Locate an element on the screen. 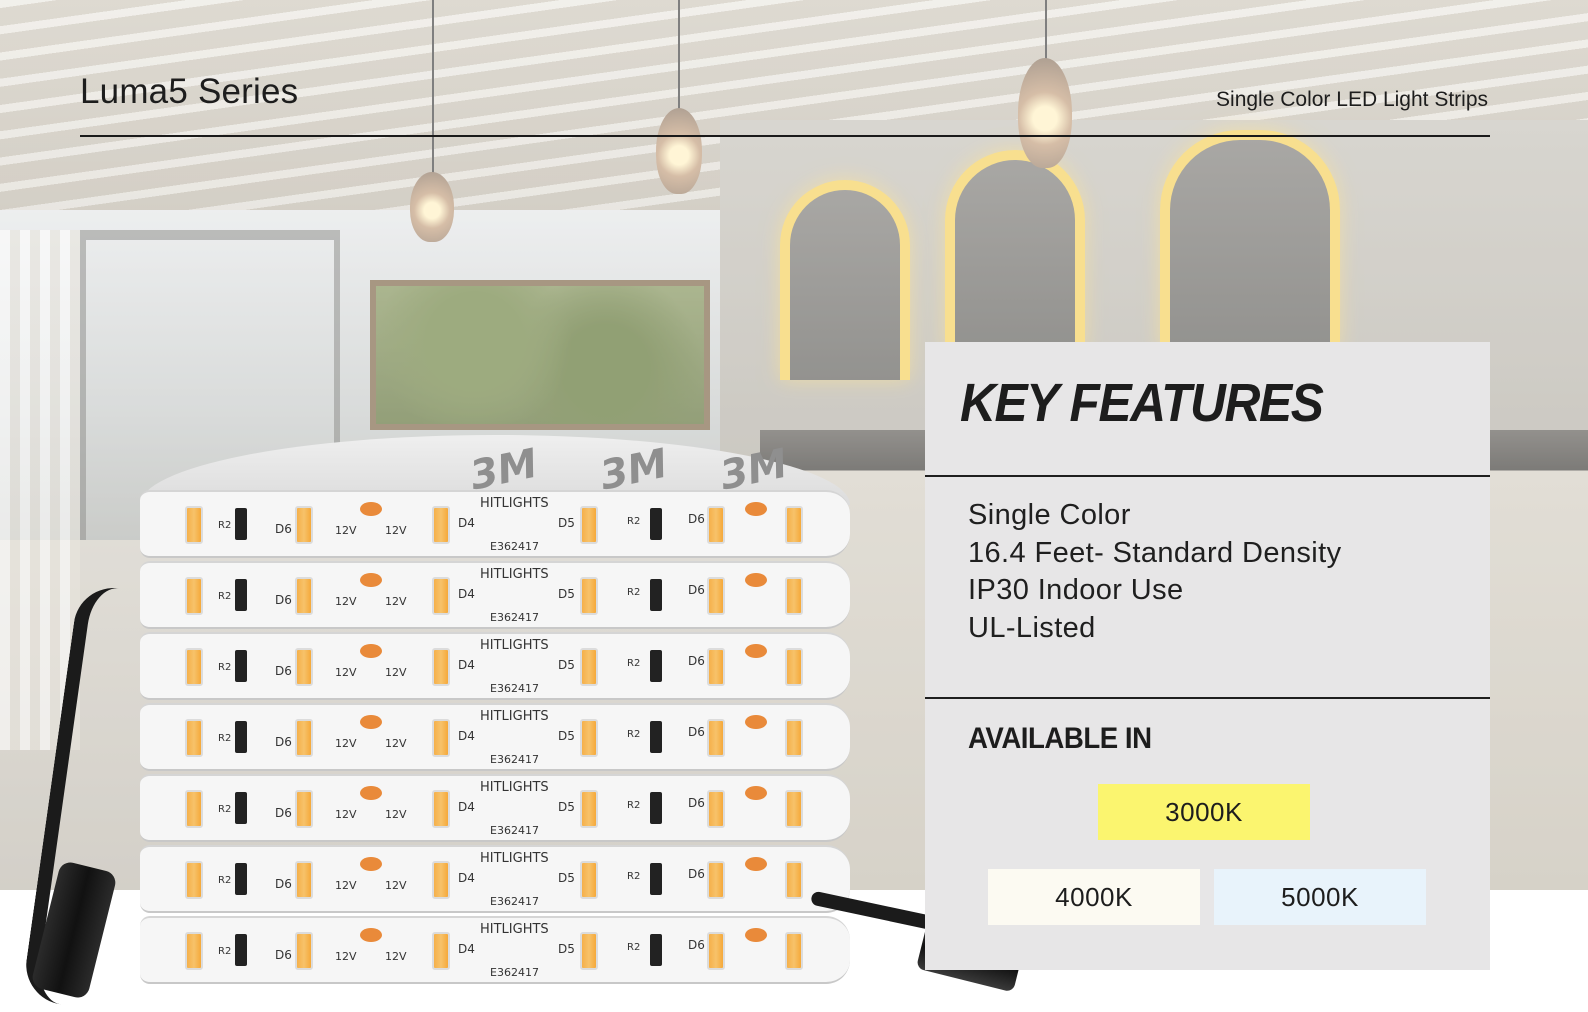 The image size is (1588, 1012). panel-divider is located at coordinates (1207, 476).